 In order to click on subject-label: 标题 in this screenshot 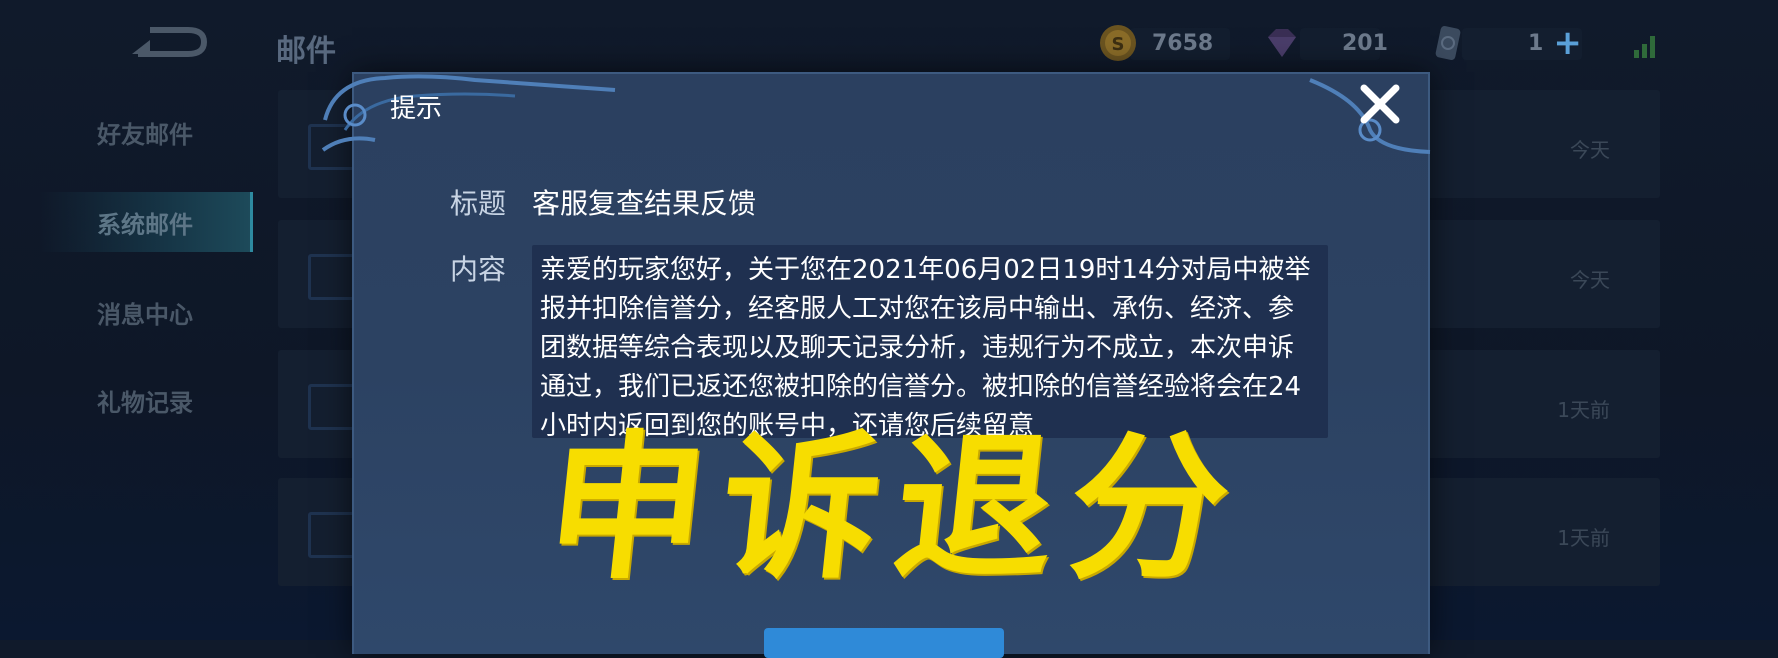, I will do `click(478, 203)`.